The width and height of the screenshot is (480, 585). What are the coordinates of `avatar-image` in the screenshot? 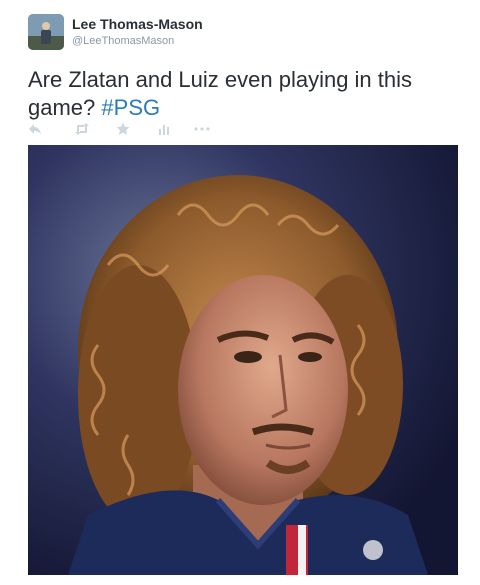 It's located at (46, 32).